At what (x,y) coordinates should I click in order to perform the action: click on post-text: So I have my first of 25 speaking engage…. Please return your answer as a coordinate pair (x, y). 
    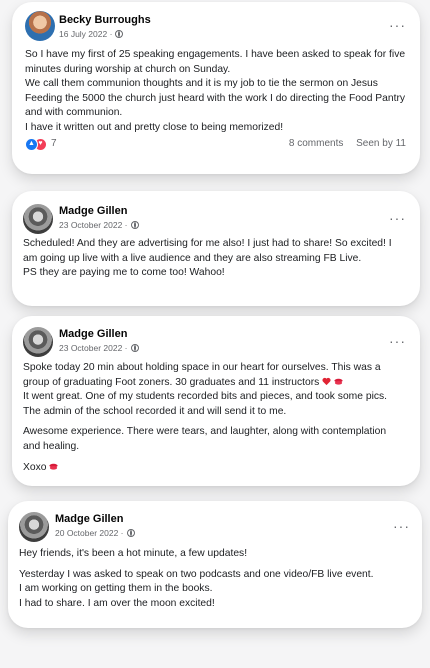
    Looking at the image, I should click on (215, 91).